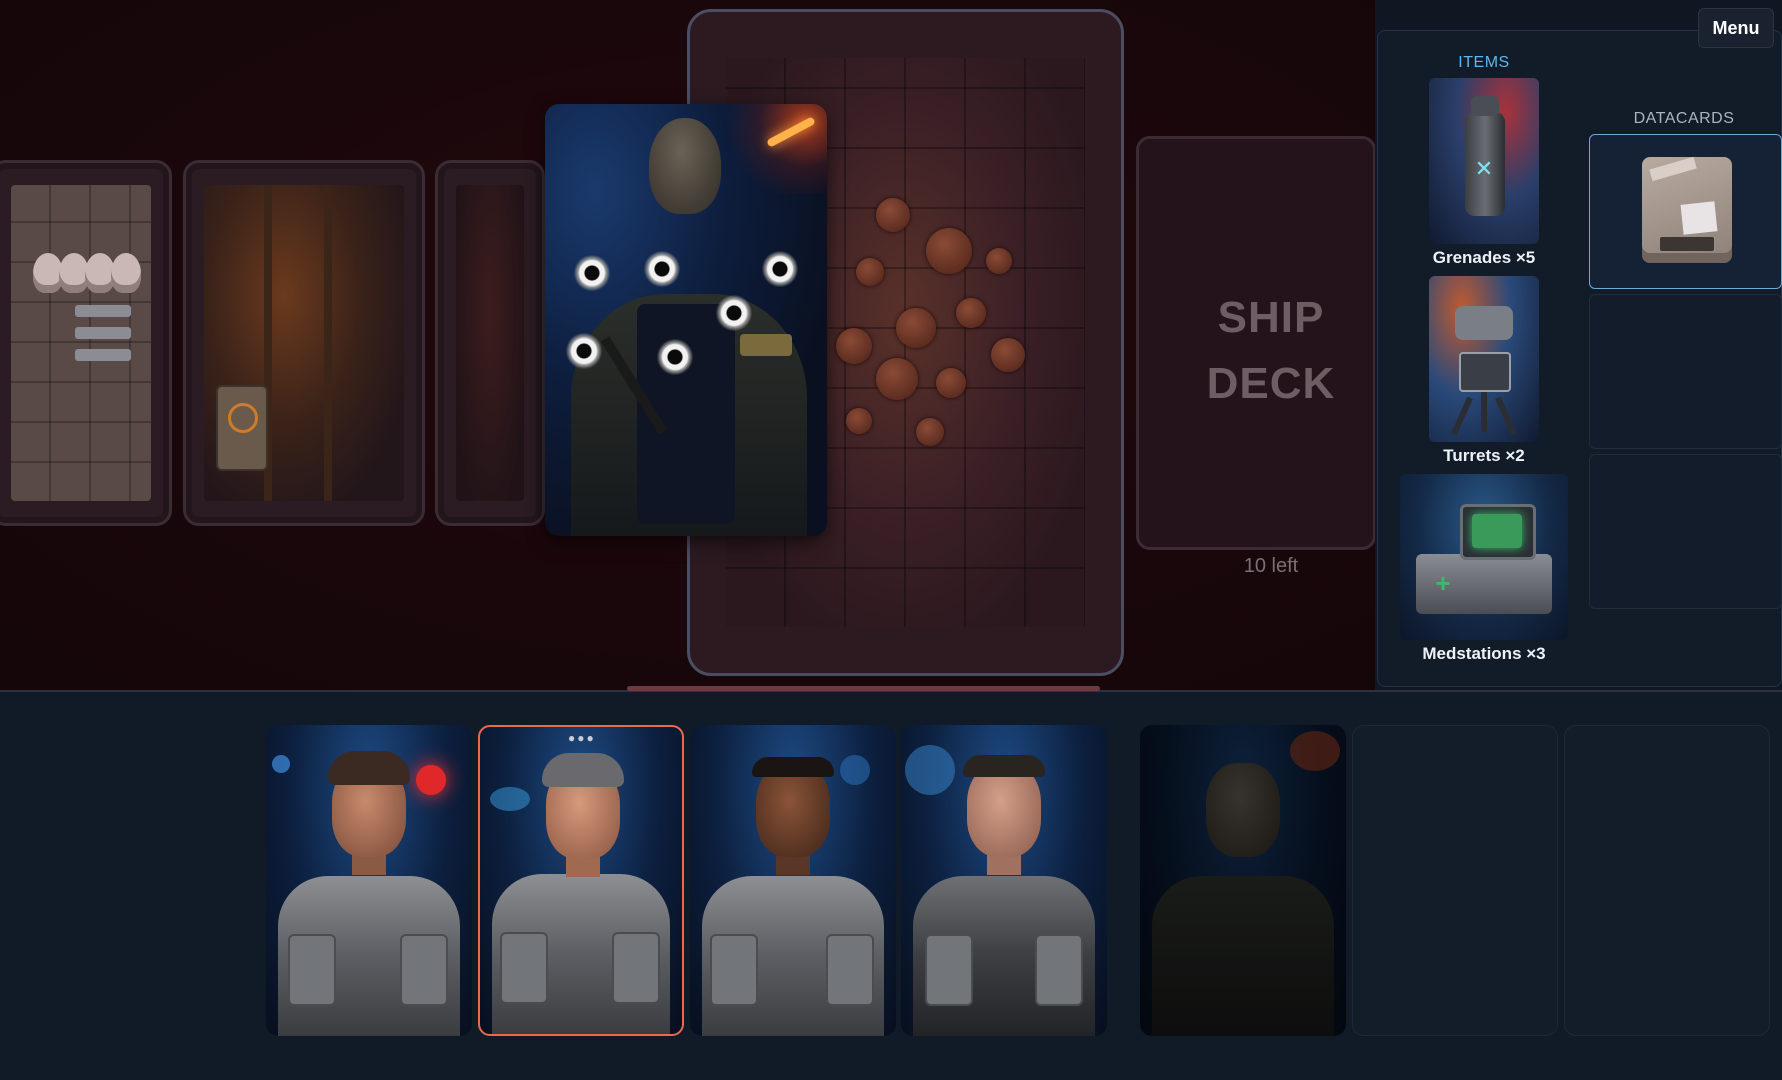 Image resolution: width=1782 pixels, height=1080 pixels. What do you see at coordinates (1271, 566) in the screenshot?
I see `deck-remaining-count: 10 left` at bounding box center [1271, 566].